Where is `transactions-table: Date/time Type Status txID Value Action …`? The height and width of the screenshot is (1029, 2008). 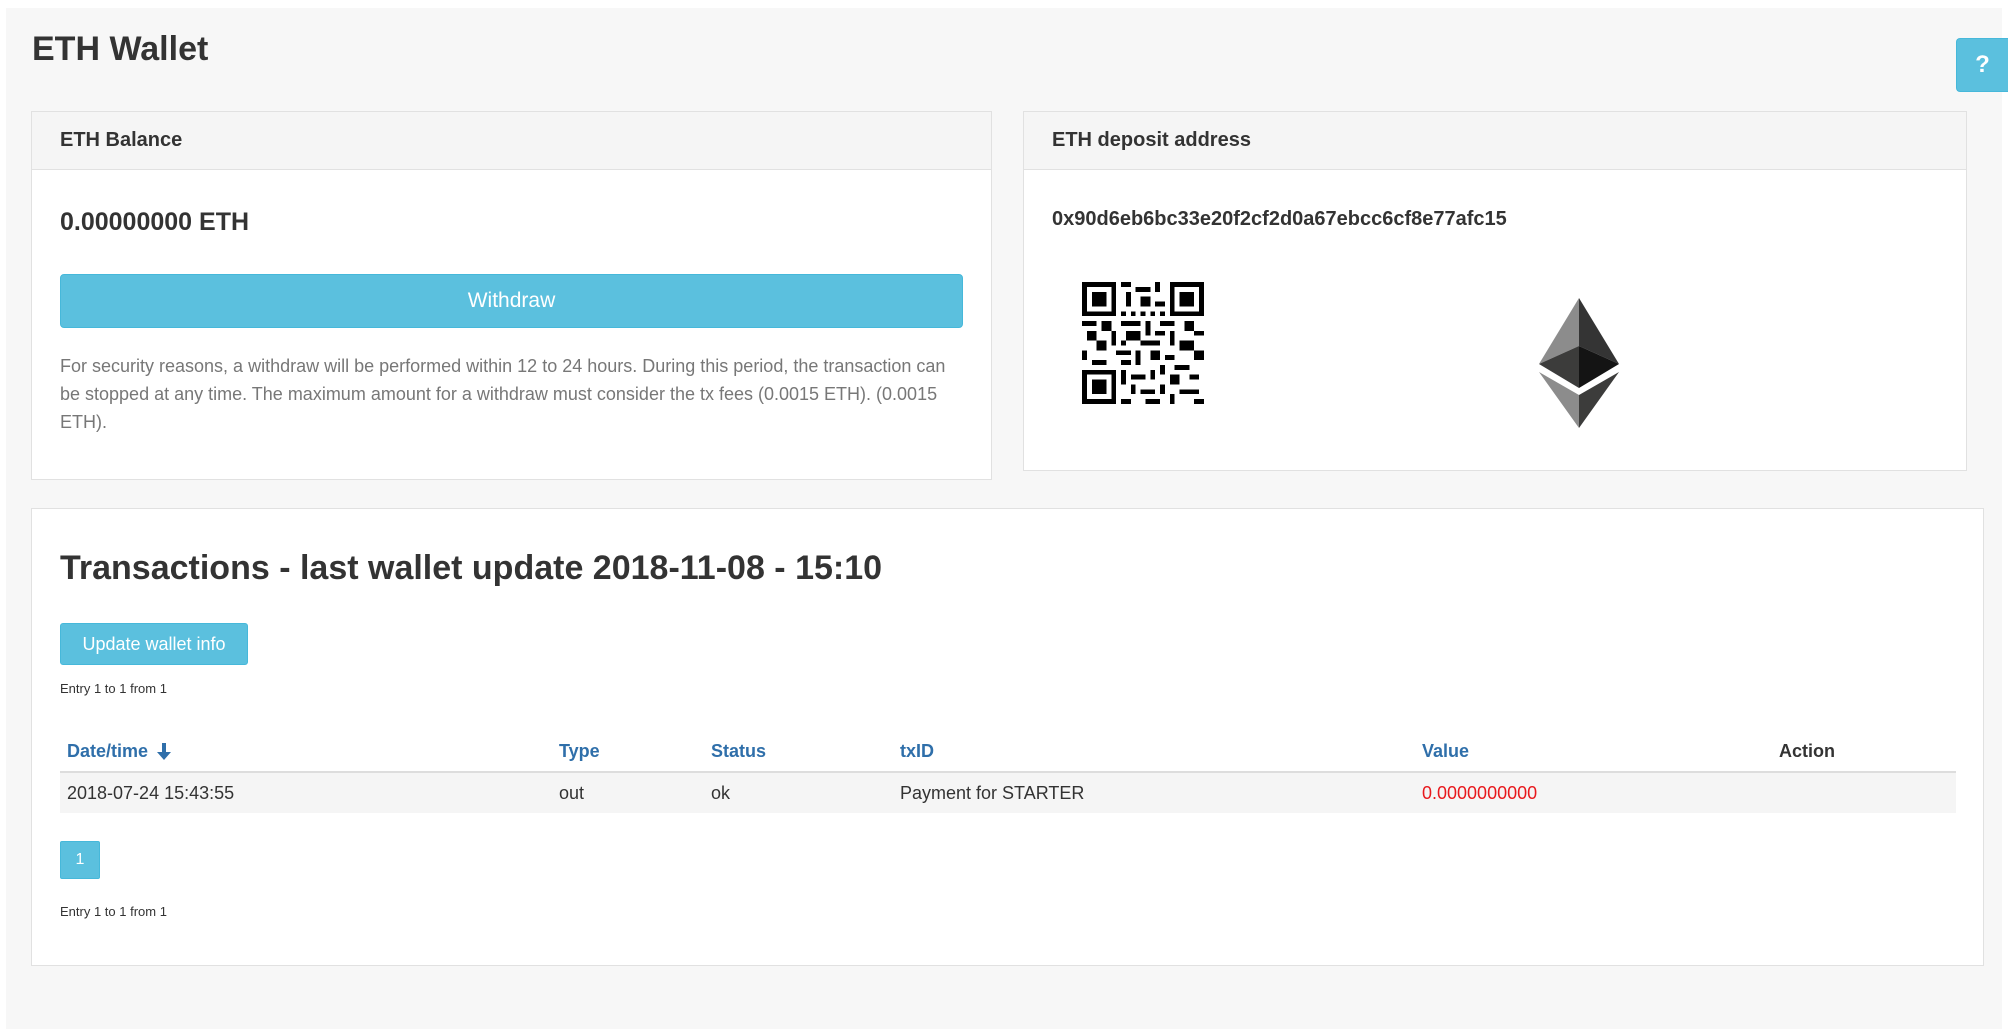 transactions-table: Date/time Type Status txID Value Action … is located at coordinates (1008, 772).